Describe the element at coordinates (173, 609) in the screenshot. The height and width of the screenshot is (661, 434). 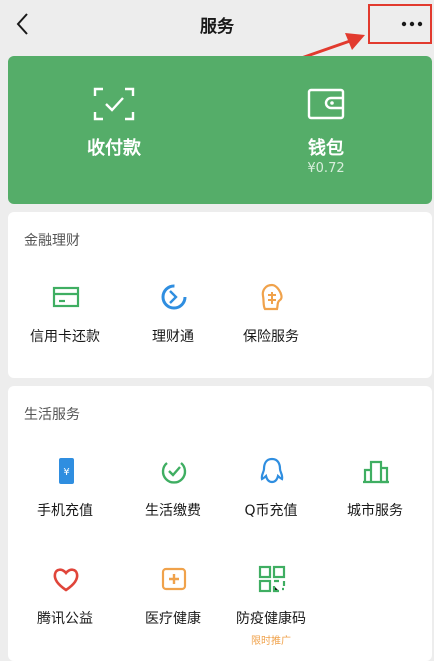
I see `medical-health-button: 医疗健康` at that location.